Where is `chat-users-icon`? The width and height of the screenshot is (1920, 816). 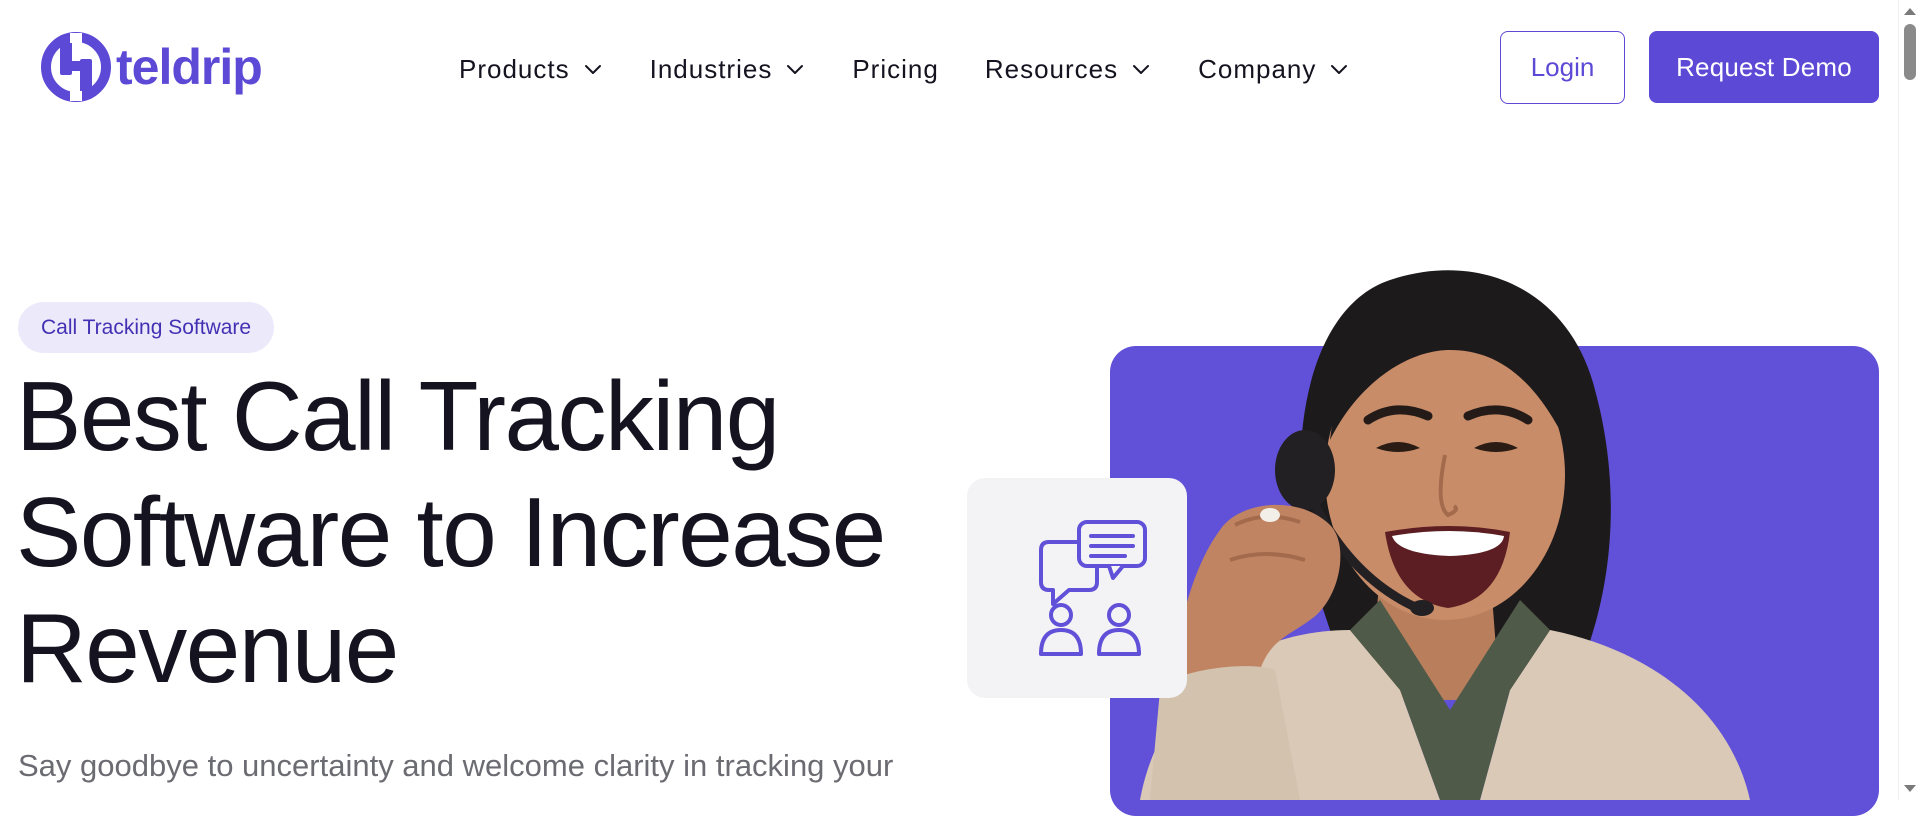 chat-users-icon is located at coordinates (1093, 588).